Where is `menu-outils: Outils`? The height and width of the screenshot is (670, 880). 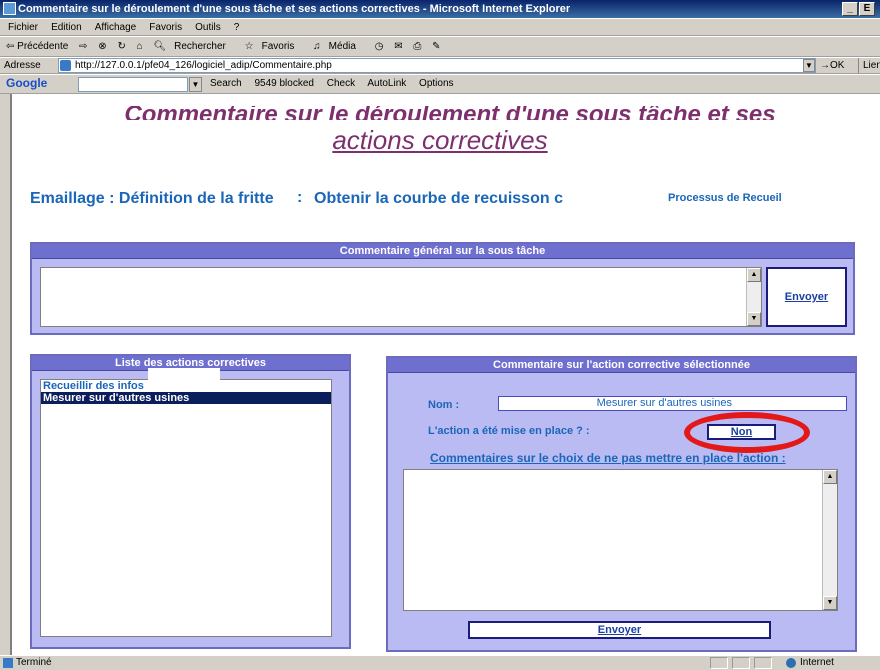
menu-outils: Outils is located at coordinates (208, 27).